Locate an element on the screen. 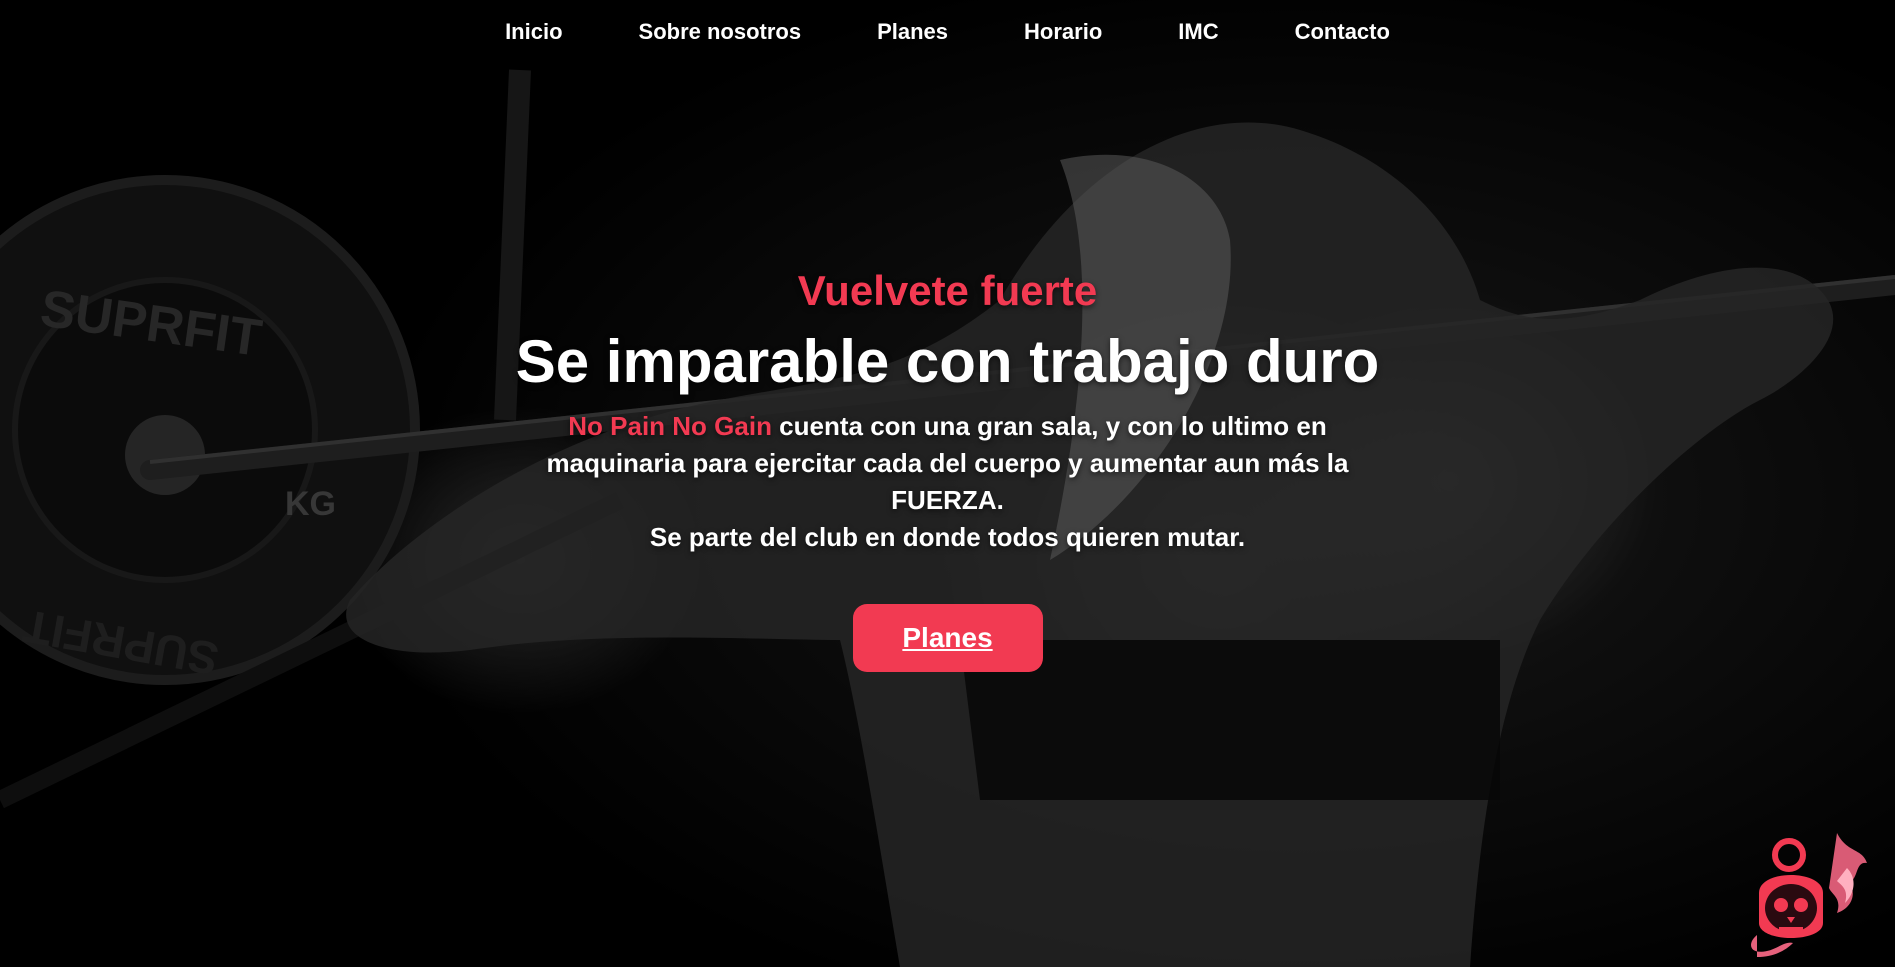 The image size is (1895, 967). nav-link-inicio: Inicio is located at coordinates (533, 32).